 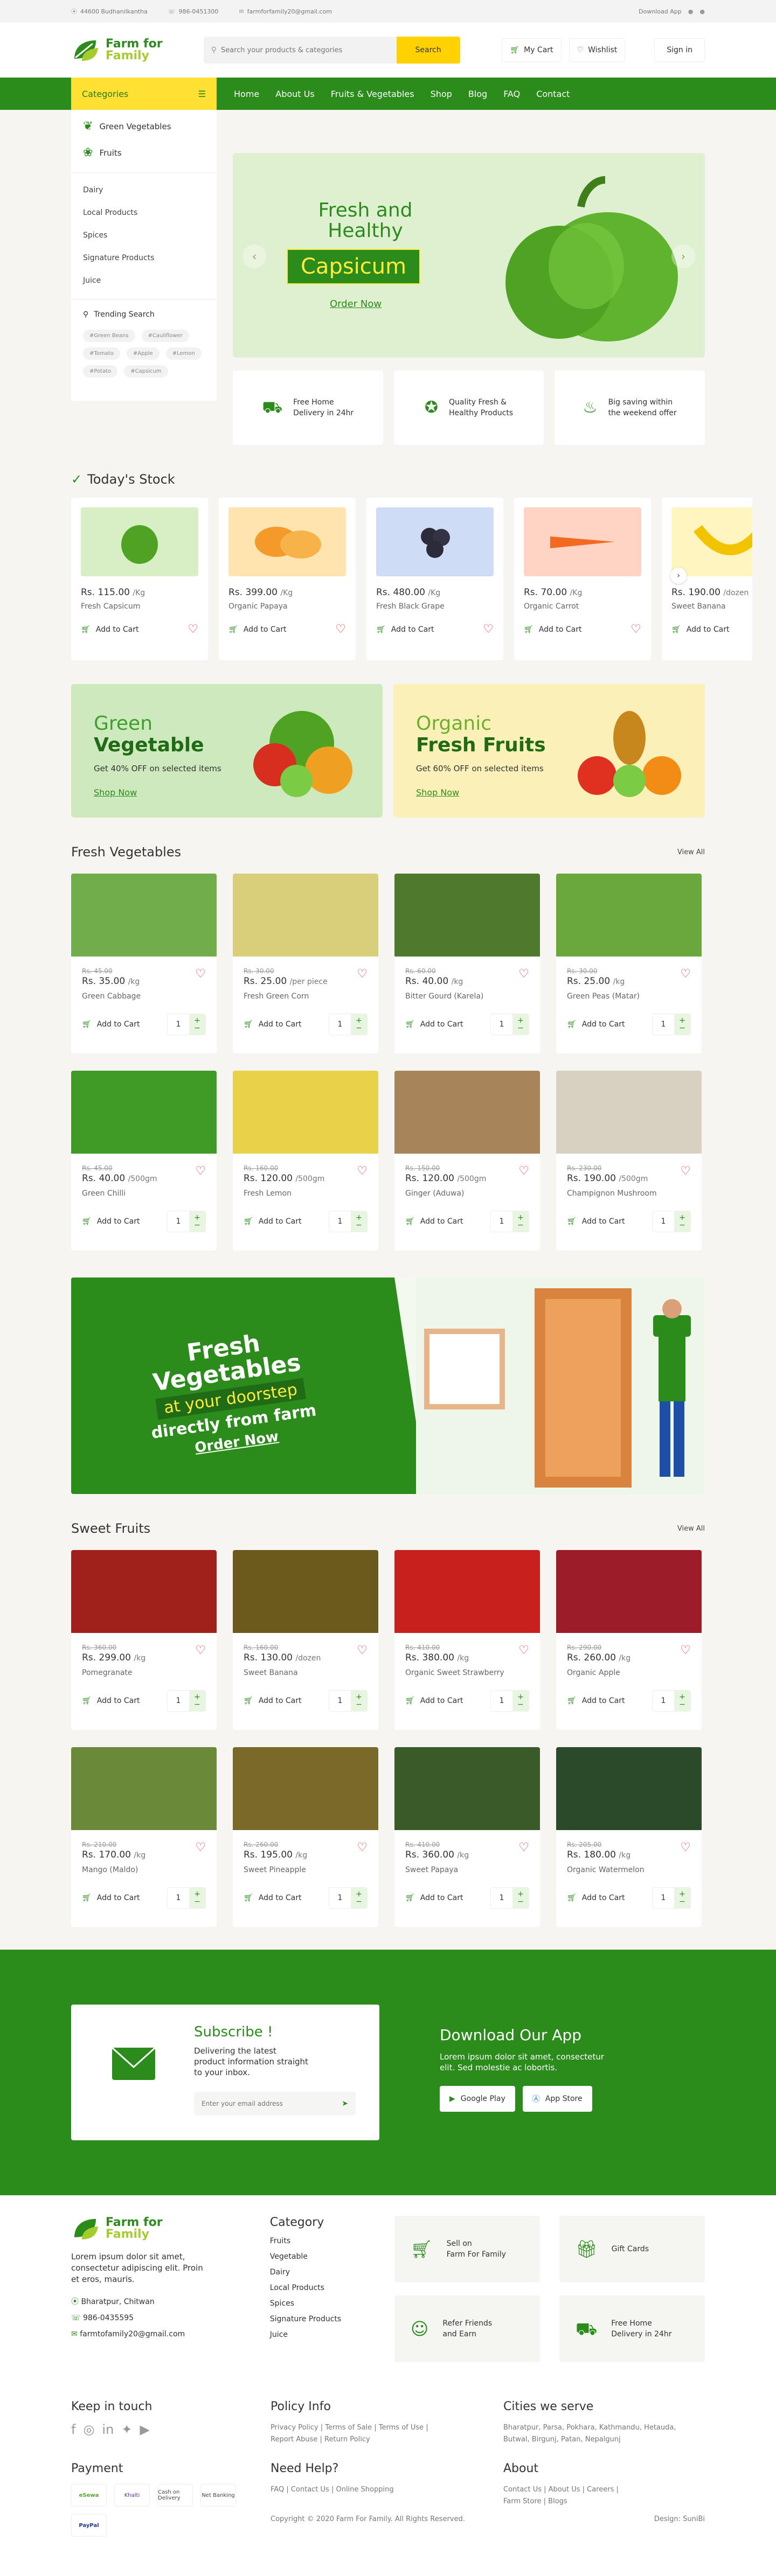 I want to click on about-link: Contact Us | About Us | Careers |, so click(x=561, y=2490).